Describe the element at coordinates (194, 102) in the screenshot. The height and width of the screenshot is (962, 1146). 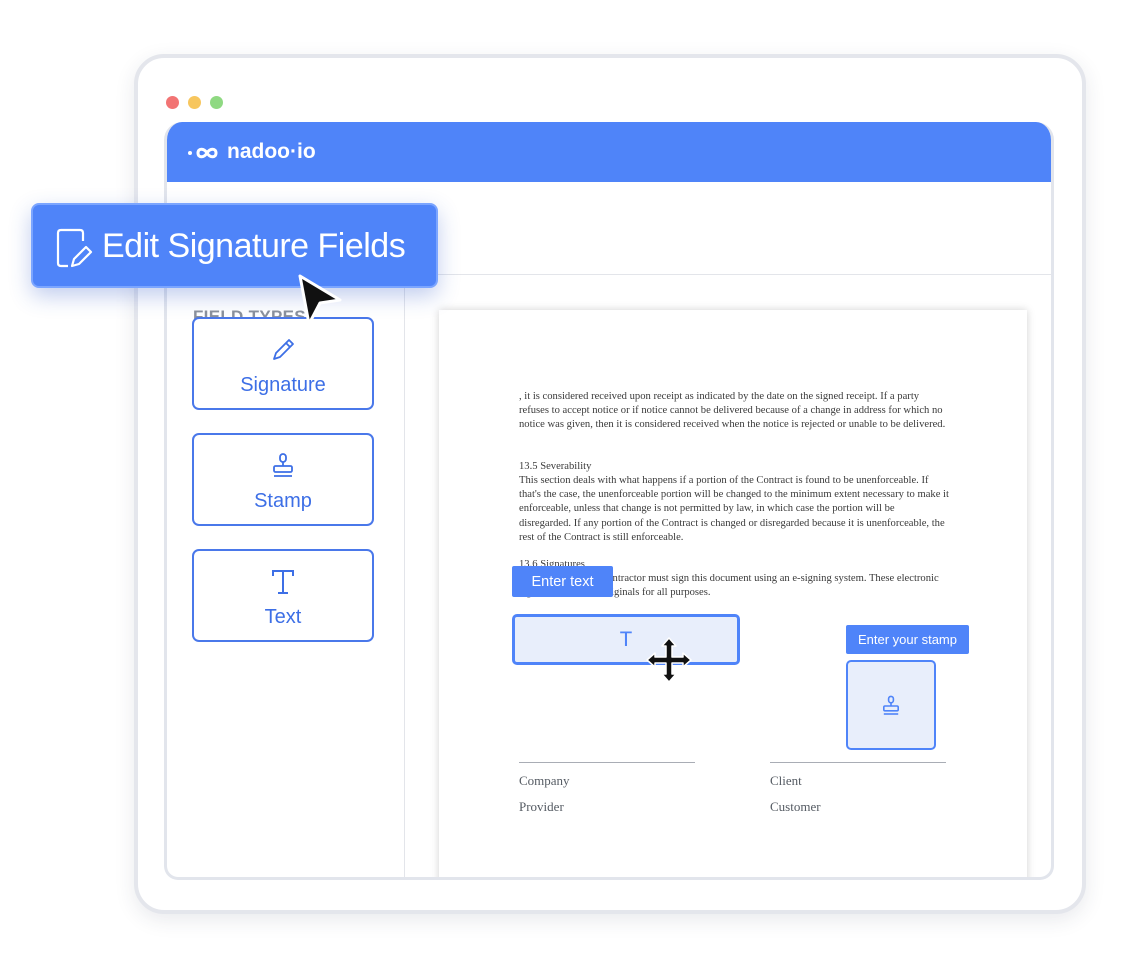
I see `window-minimize-dot` at that location.